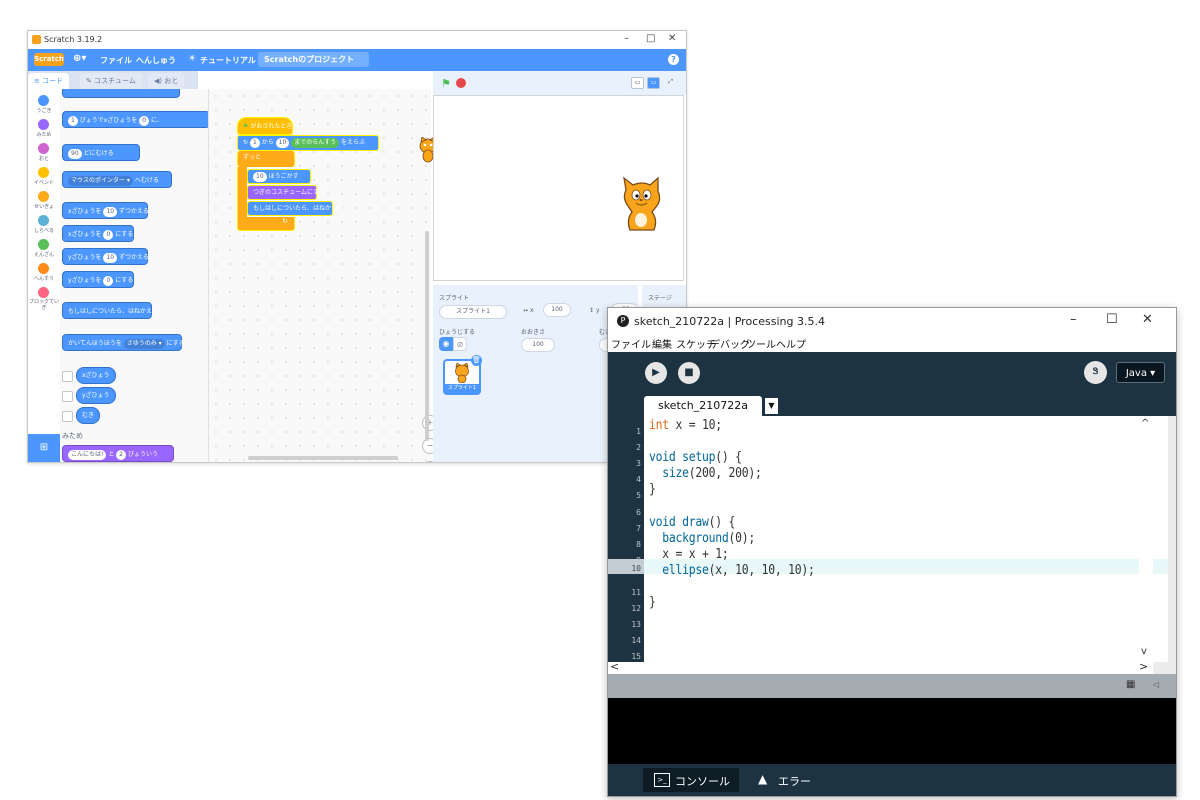  Describe the element at coordinates (1156, 684) in the screenshot. I see `collapse-arrow-icon: ◁` at that location.